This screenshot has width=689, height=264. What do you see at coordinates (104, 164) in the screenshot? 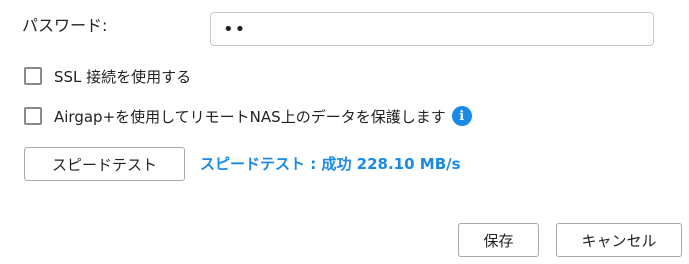
I see `speed-test-button: スピードテスト` at bounding box center [104, 164].